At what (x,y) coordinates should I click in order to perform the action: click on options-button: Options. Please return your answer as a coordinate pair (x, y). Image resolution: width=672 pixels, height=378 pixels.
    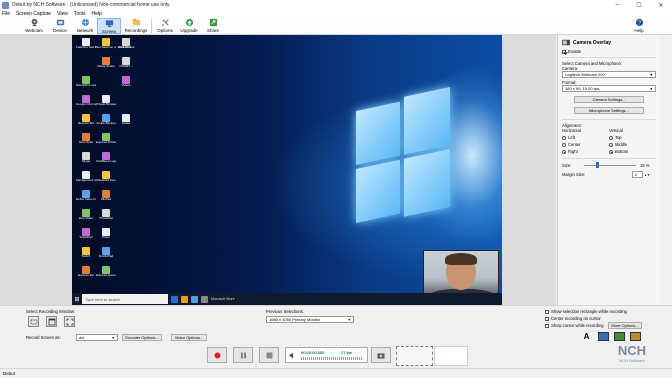
    Looking at the image, I should click on (165, 26).